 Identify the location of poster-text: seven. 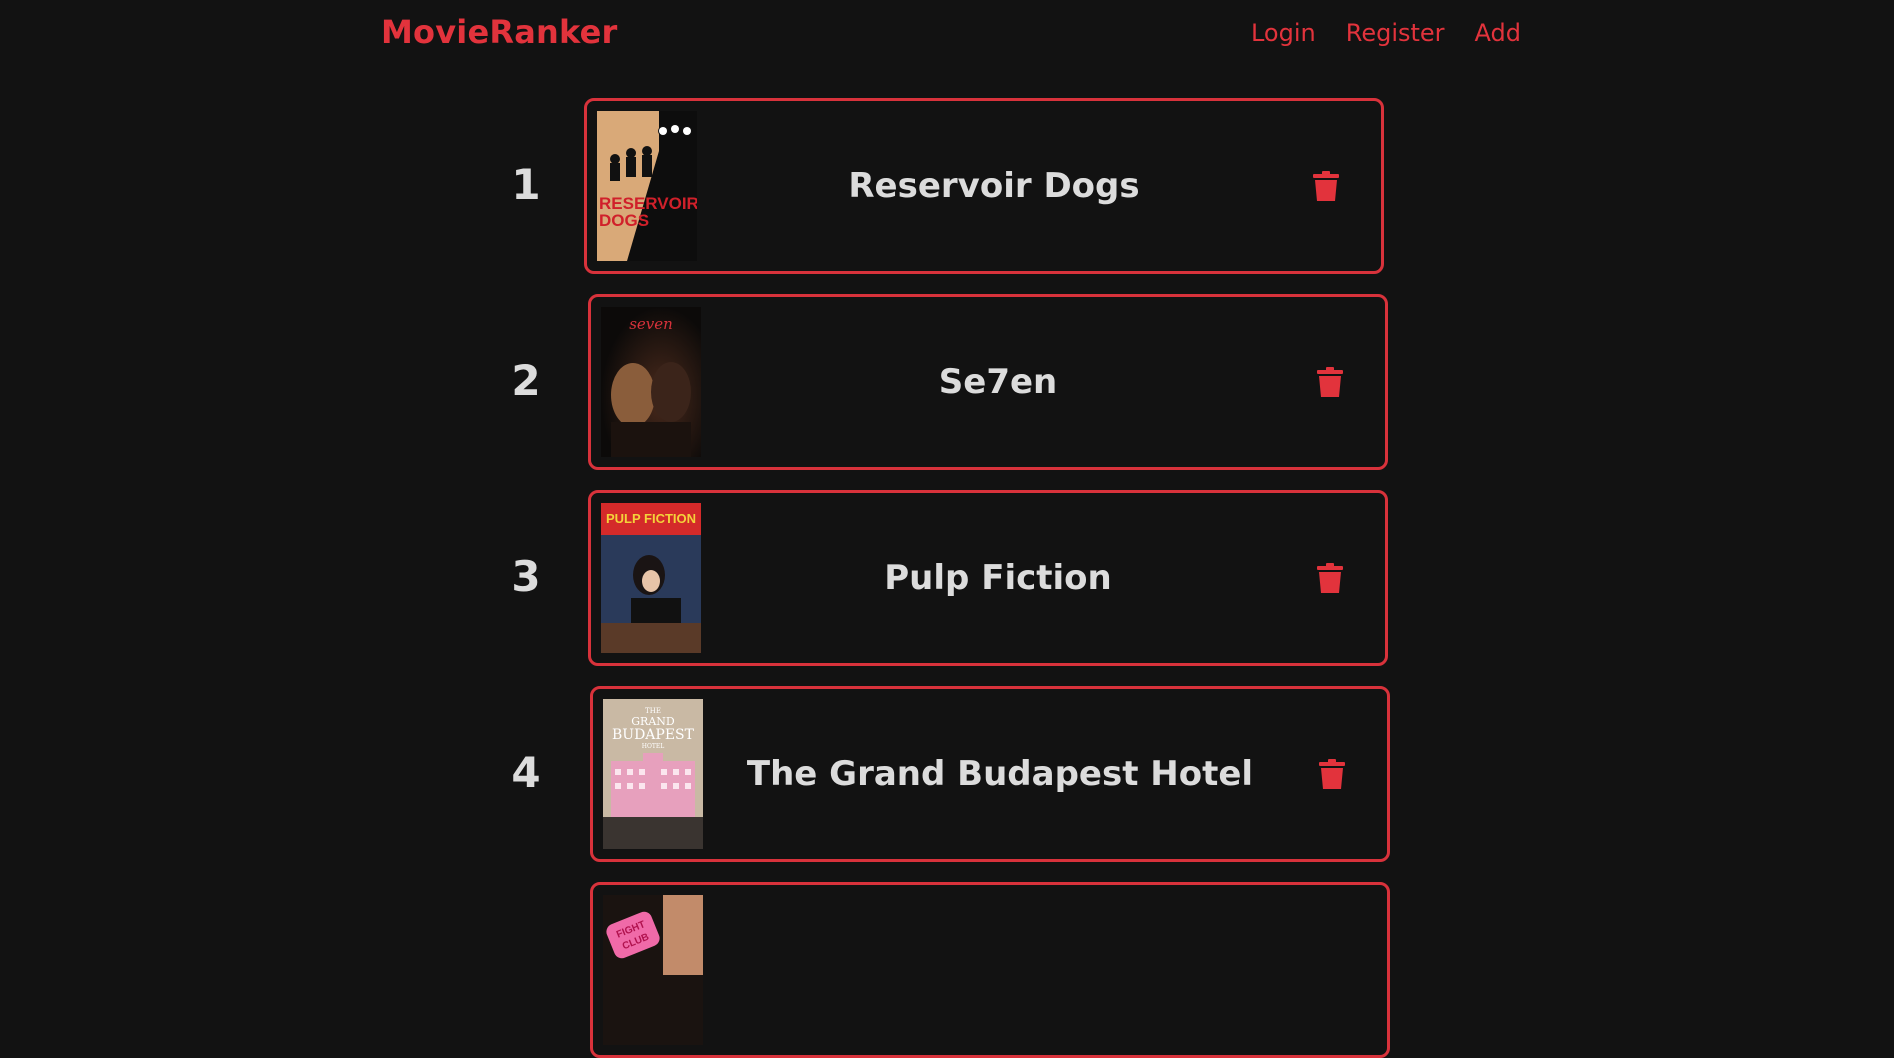
(651, 324).